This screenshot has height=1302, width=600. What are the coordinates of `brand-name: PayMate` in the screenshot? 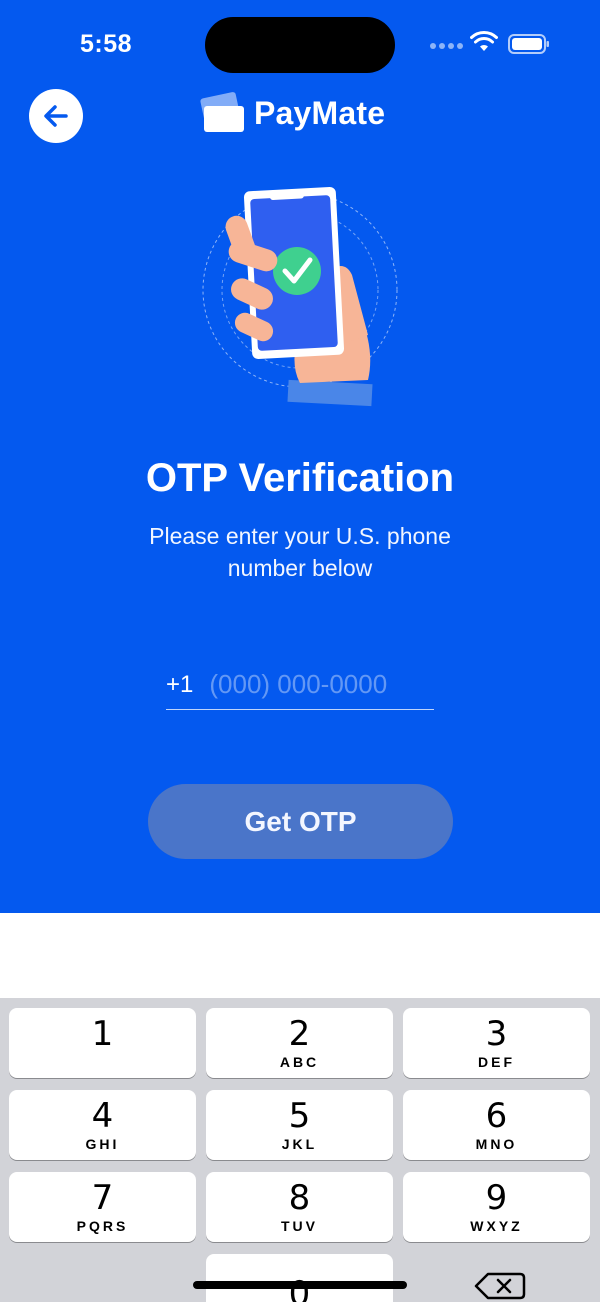 It's located at (320, 112).